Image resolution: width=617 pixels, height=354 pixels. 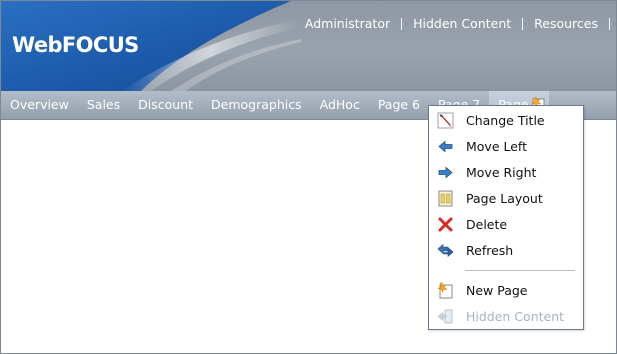 I want to click on menu-item-label: Move Left, so click(x=497, y=146).